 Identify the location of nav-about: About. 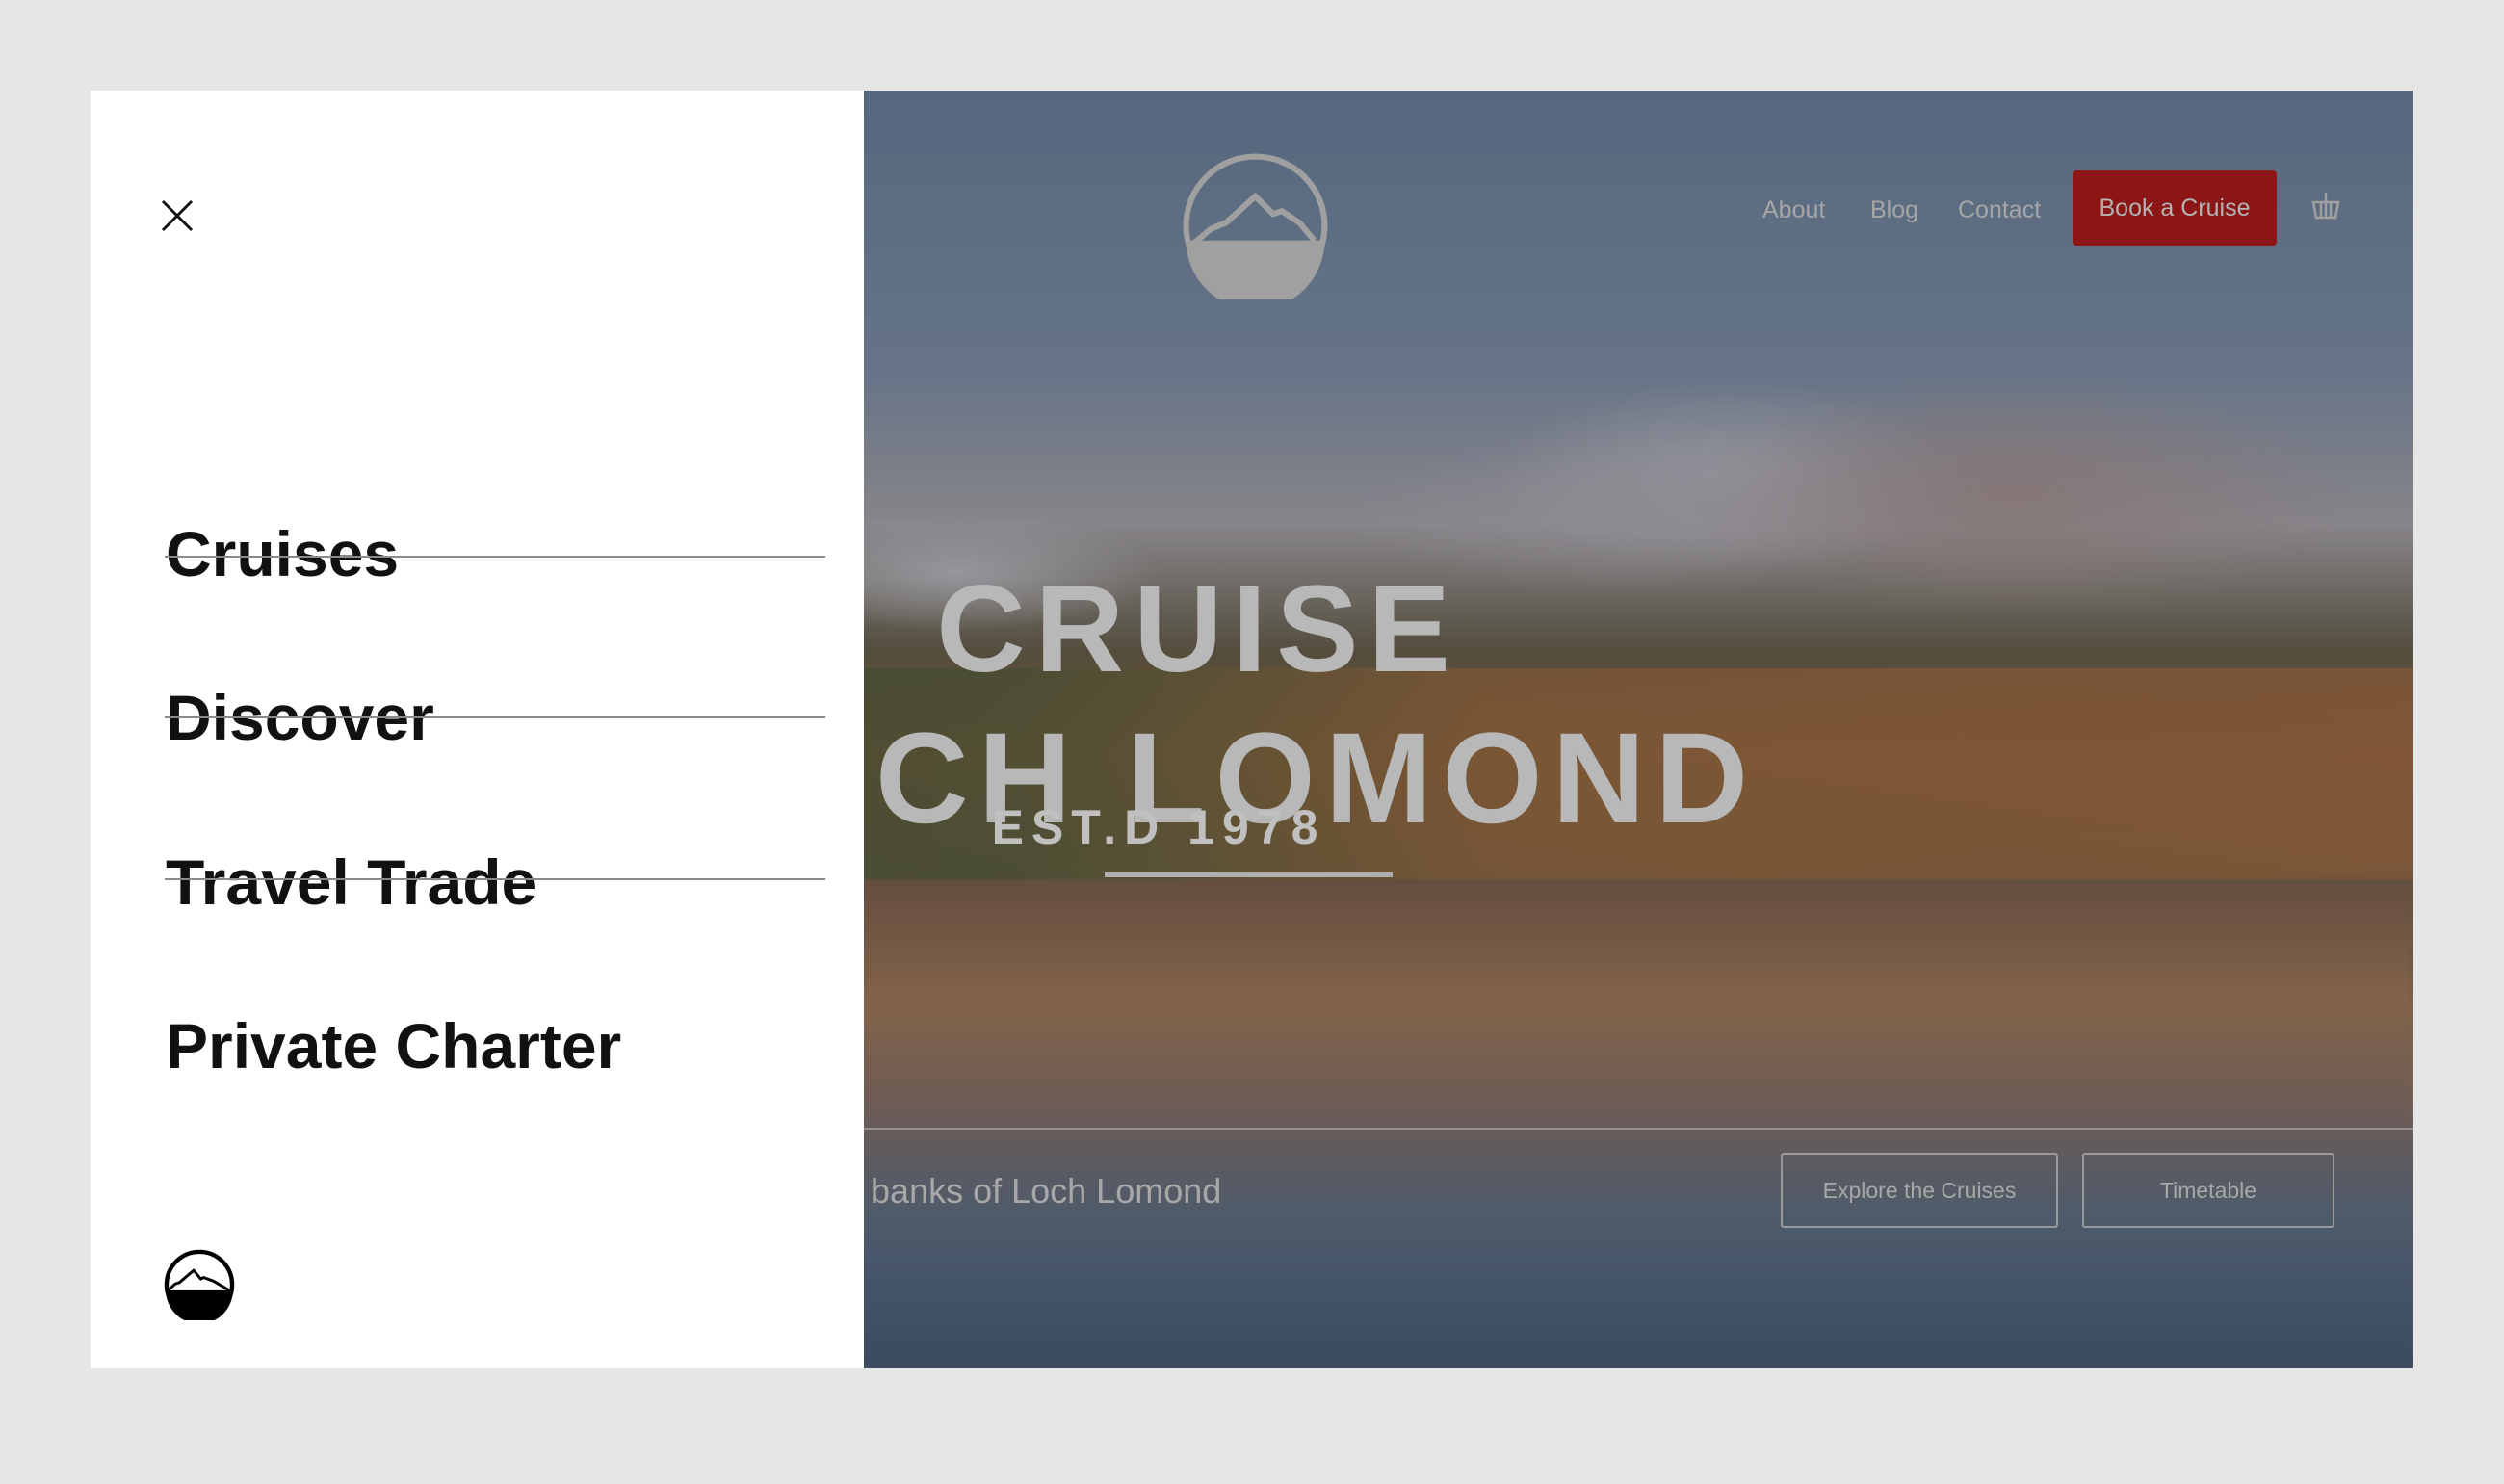
(1794, 210).